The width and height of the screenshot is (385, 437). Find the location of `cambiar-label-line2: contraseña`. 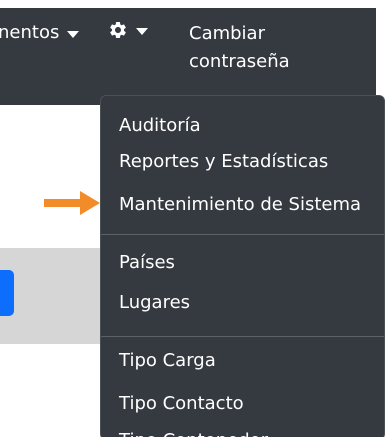

cambiar-label-line2: contraseña is located at coordinates (239, 61).